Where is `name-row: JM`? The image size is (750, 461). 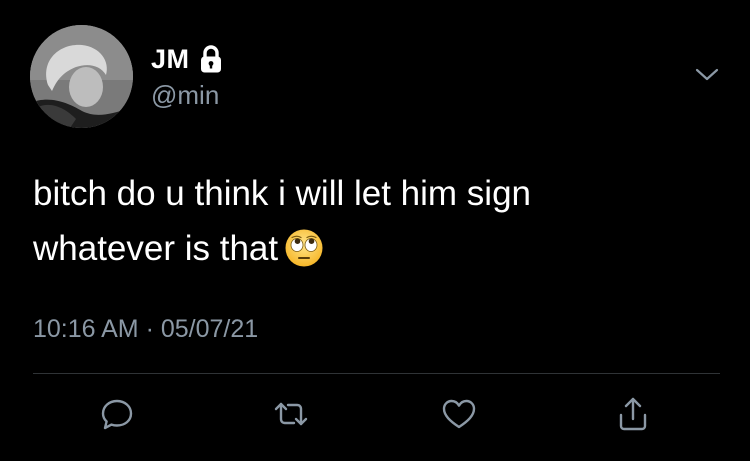 name-row: JM is located at coordinates (187, 59).